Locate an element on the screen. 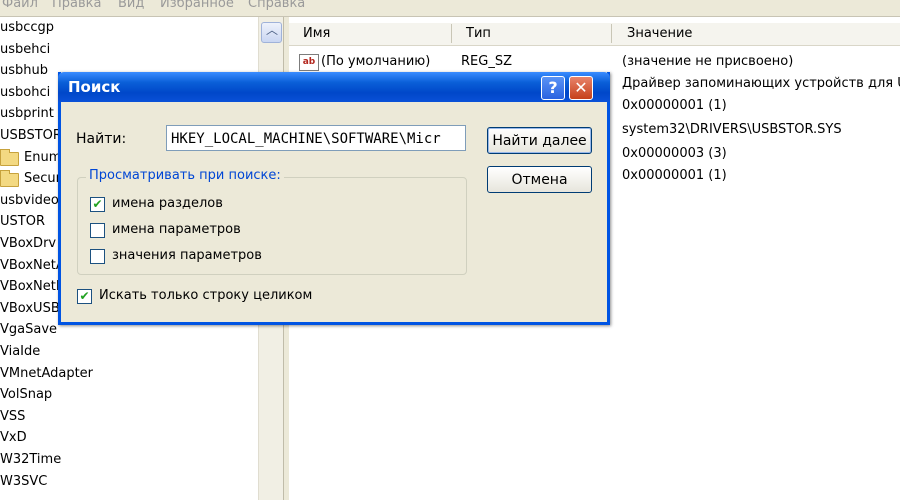 This screenshot has width=900, height=500. help-icon: ? is located at coordinates (553, 88).